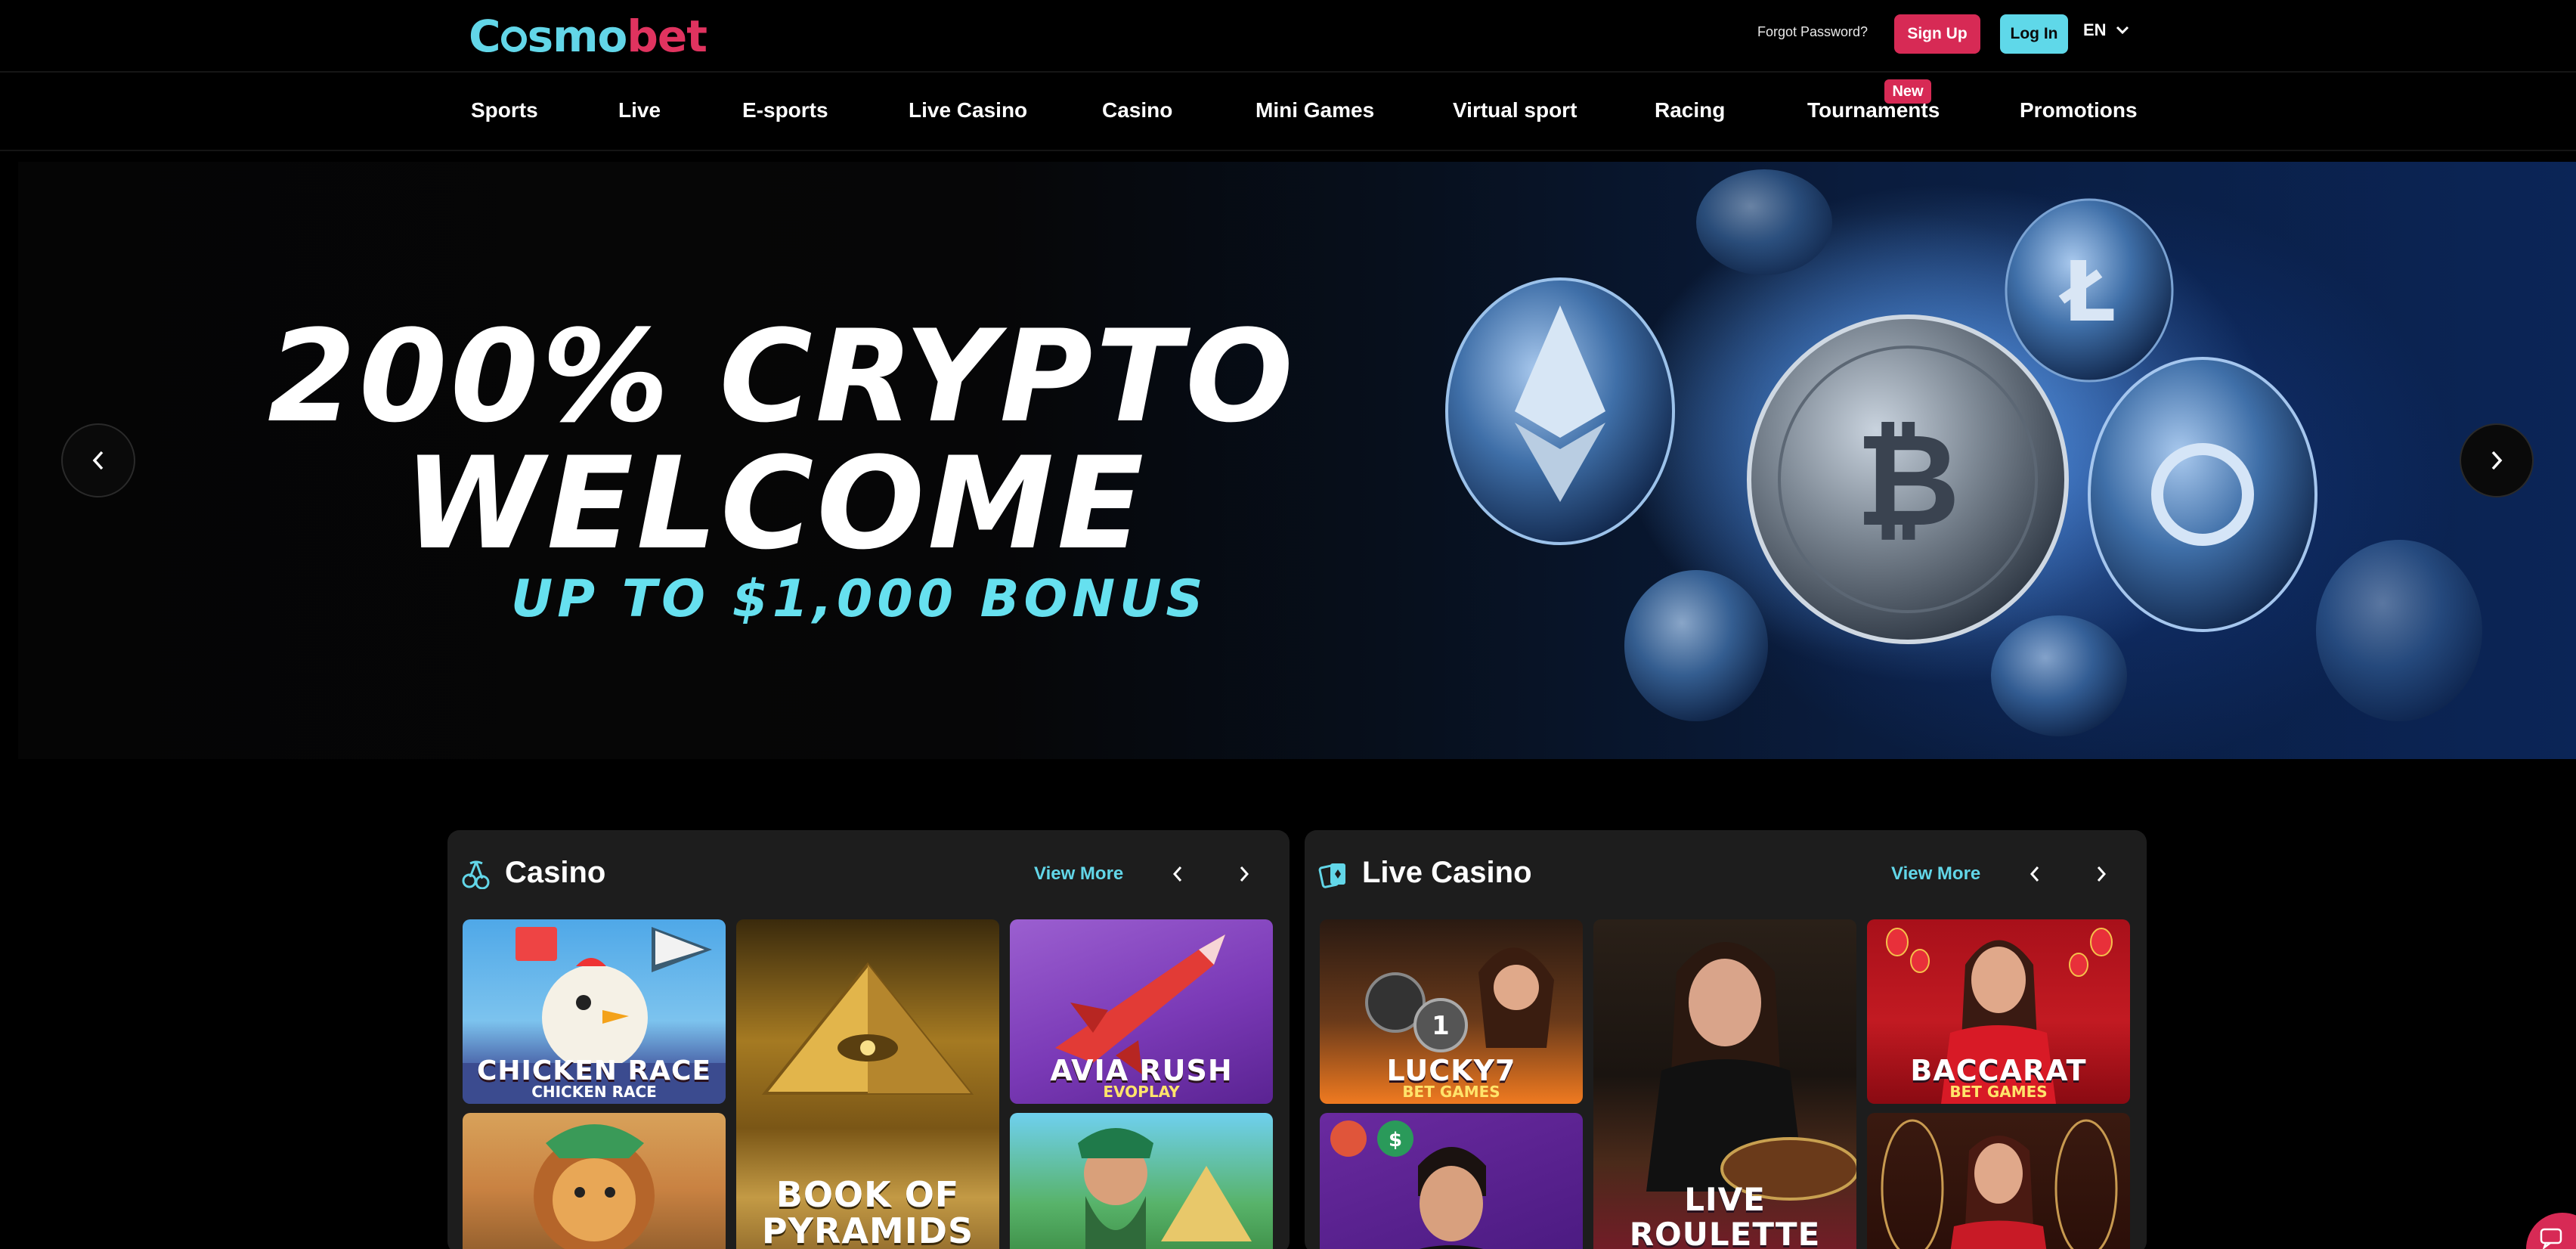 This screenshot has width=2576, height=1249. Describe the element at coordinates (513, 39) in the screenshot. I see `logo-orbit-icon` at that location.